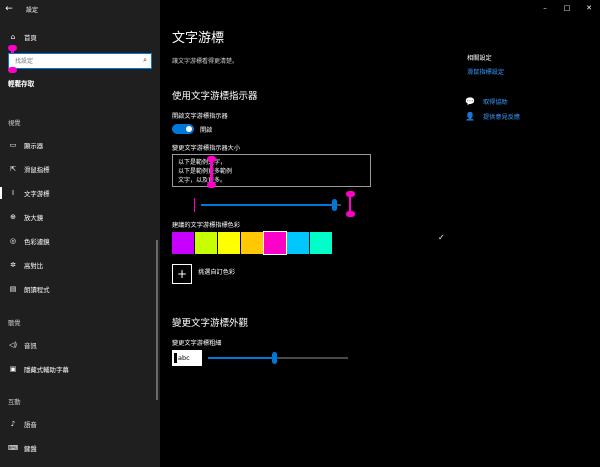 This screenshot has height=467, width=600. What do you see at coordinates (13, 193) in the screenshot?
I see `text-cursor-icon: I` at bounding box center [13, 193].